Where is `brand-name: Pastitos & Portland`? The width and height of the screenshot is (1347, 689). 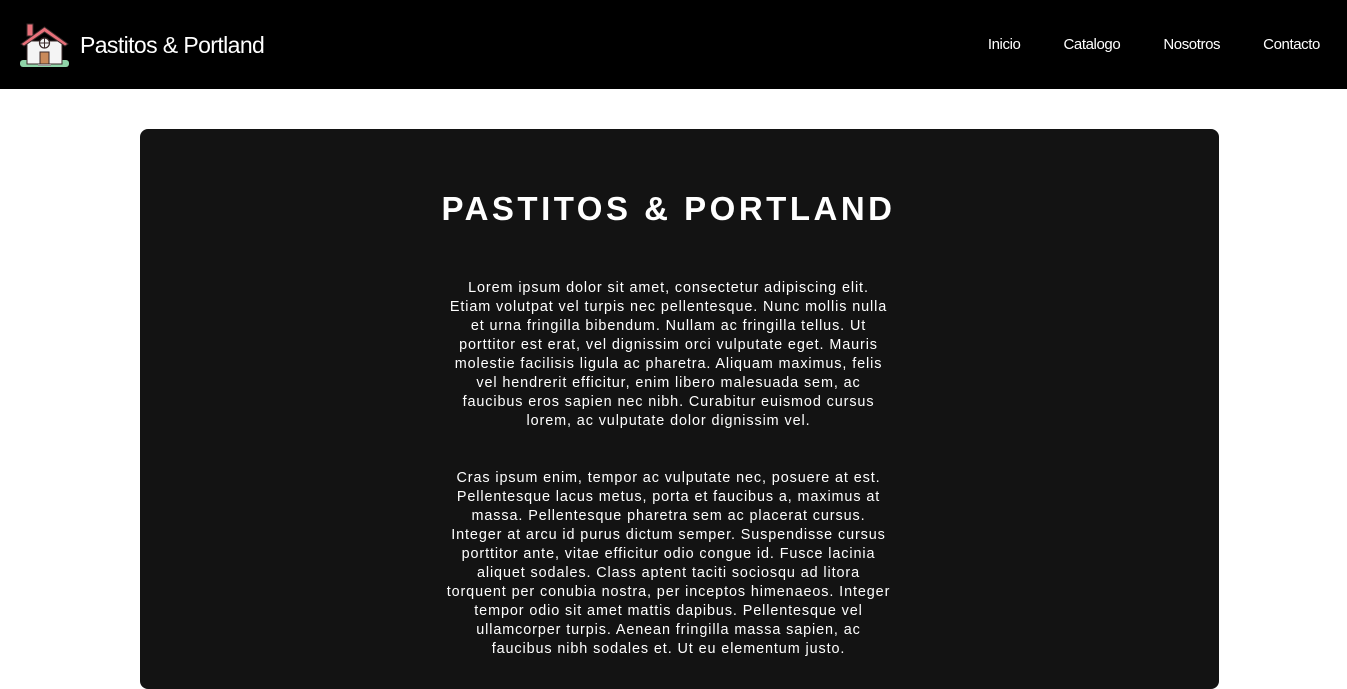 brand-name: Pastitos & Portland is located at coordinates (172, 44).